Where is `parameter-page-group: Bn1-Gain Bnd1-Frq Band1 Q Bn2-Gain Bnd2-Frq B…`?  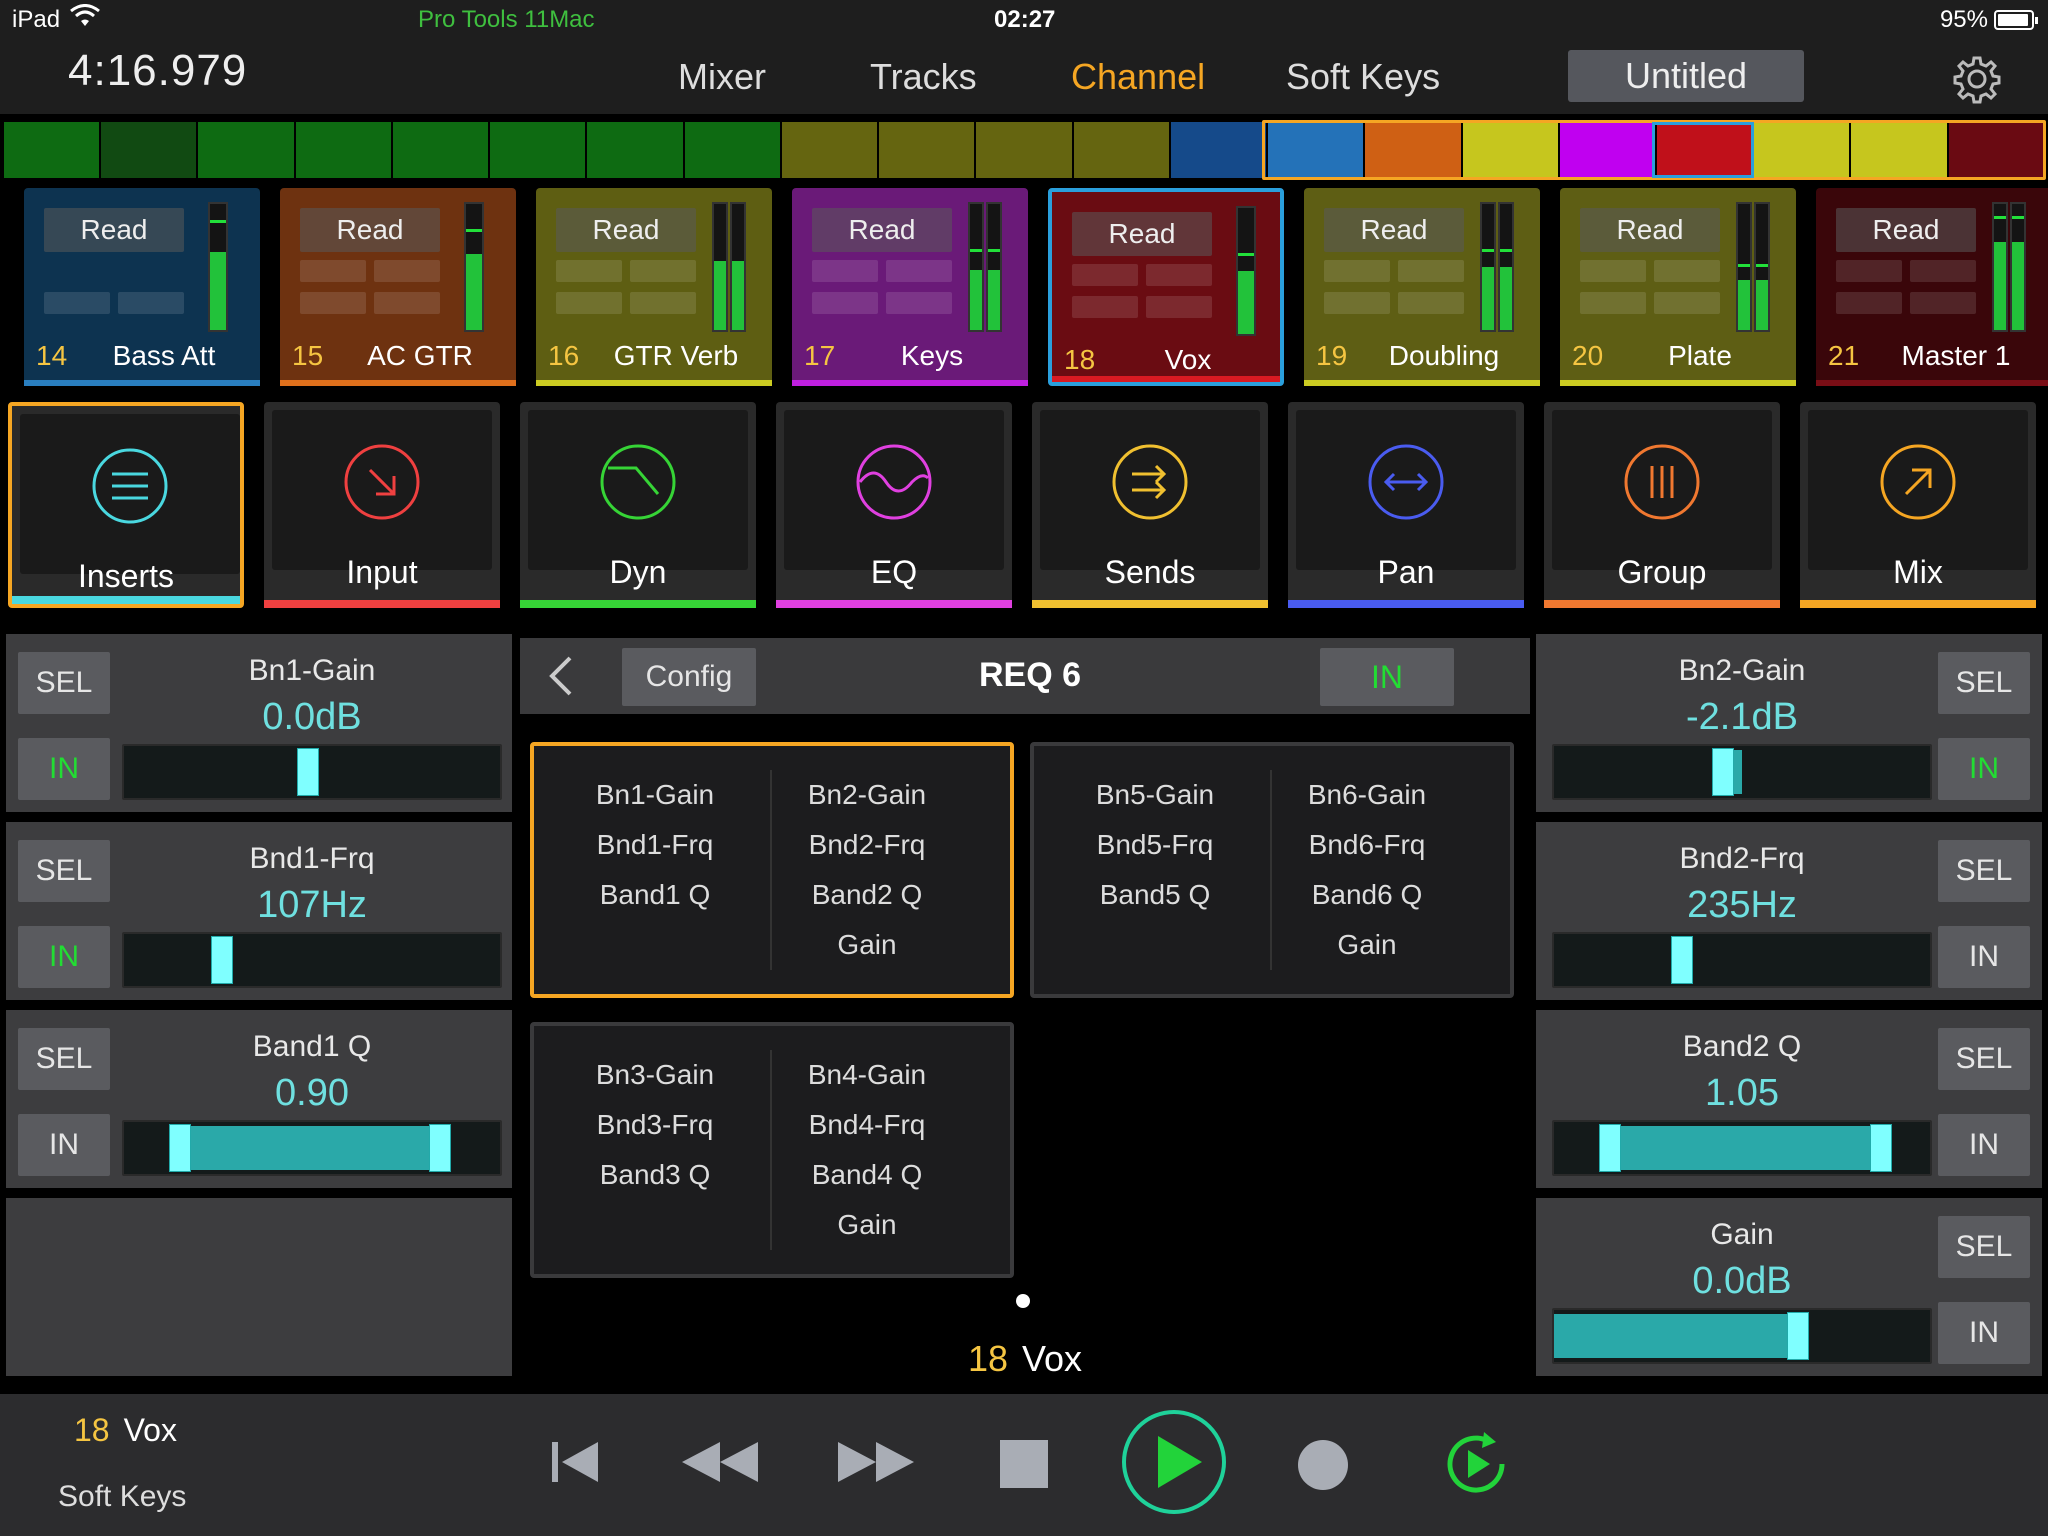 parameter-page-group: Bn1-Gain Bnd1-Frq Band1 Q Bn2-Gain Bnd2-Frq B… is located at coordinates (772, 870).